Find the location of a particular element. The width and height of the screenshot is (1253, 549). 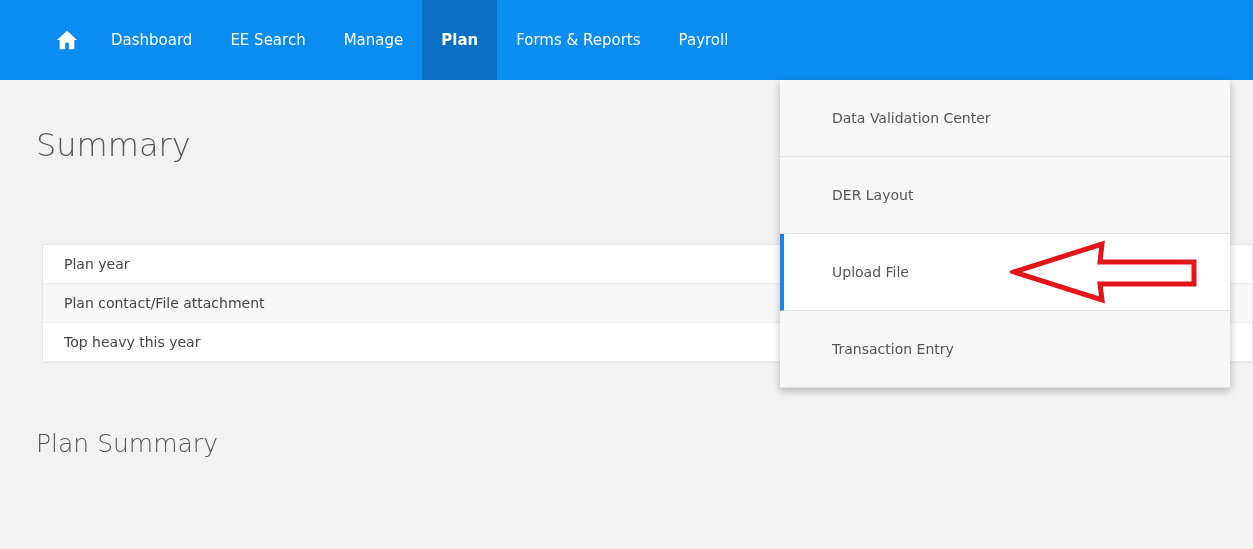

page-title: Summary is located at coordinates (114, 145).